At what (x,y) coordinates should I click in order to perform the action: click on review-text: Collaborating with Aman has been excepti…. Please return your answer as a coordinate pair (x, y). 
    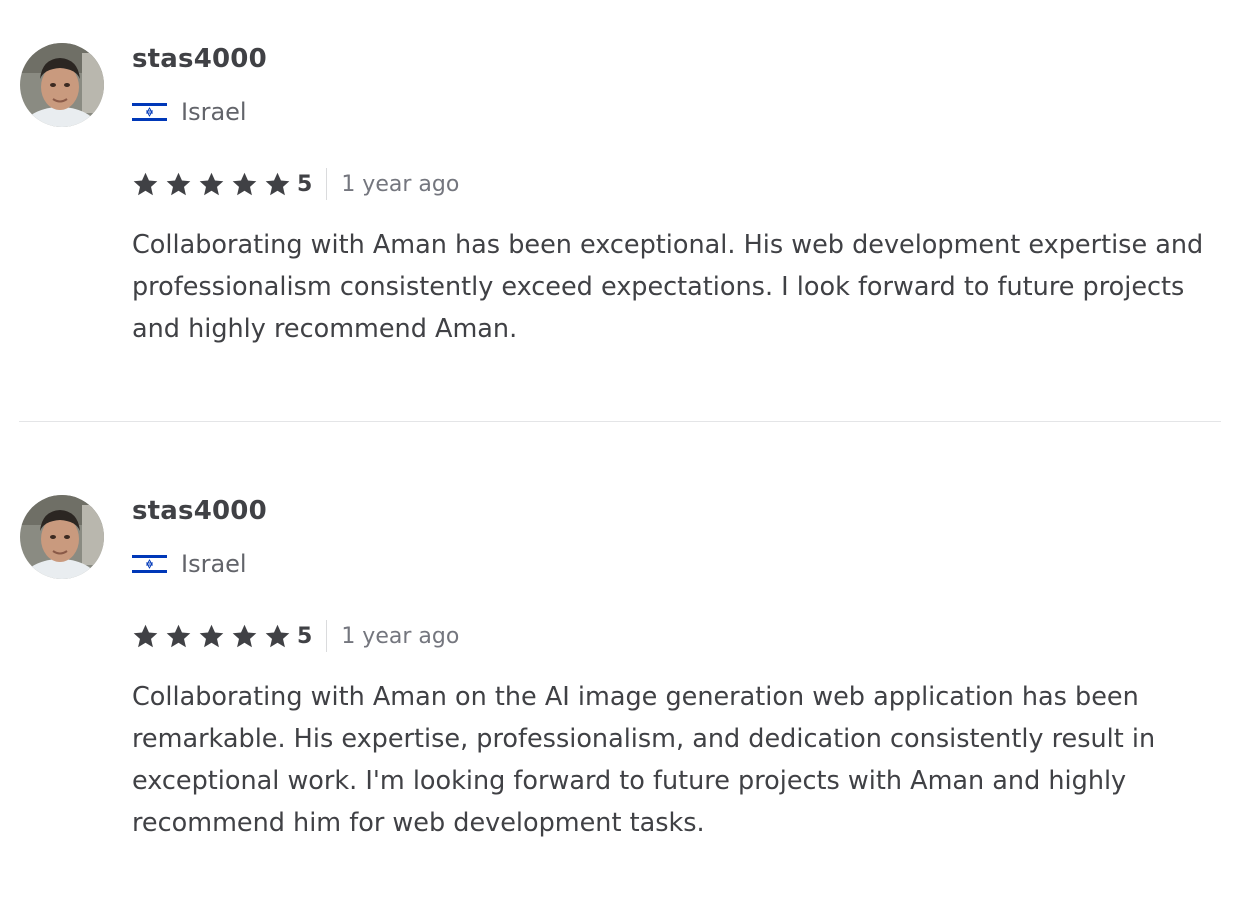
    Looking at the image, I should click on (668, 287).